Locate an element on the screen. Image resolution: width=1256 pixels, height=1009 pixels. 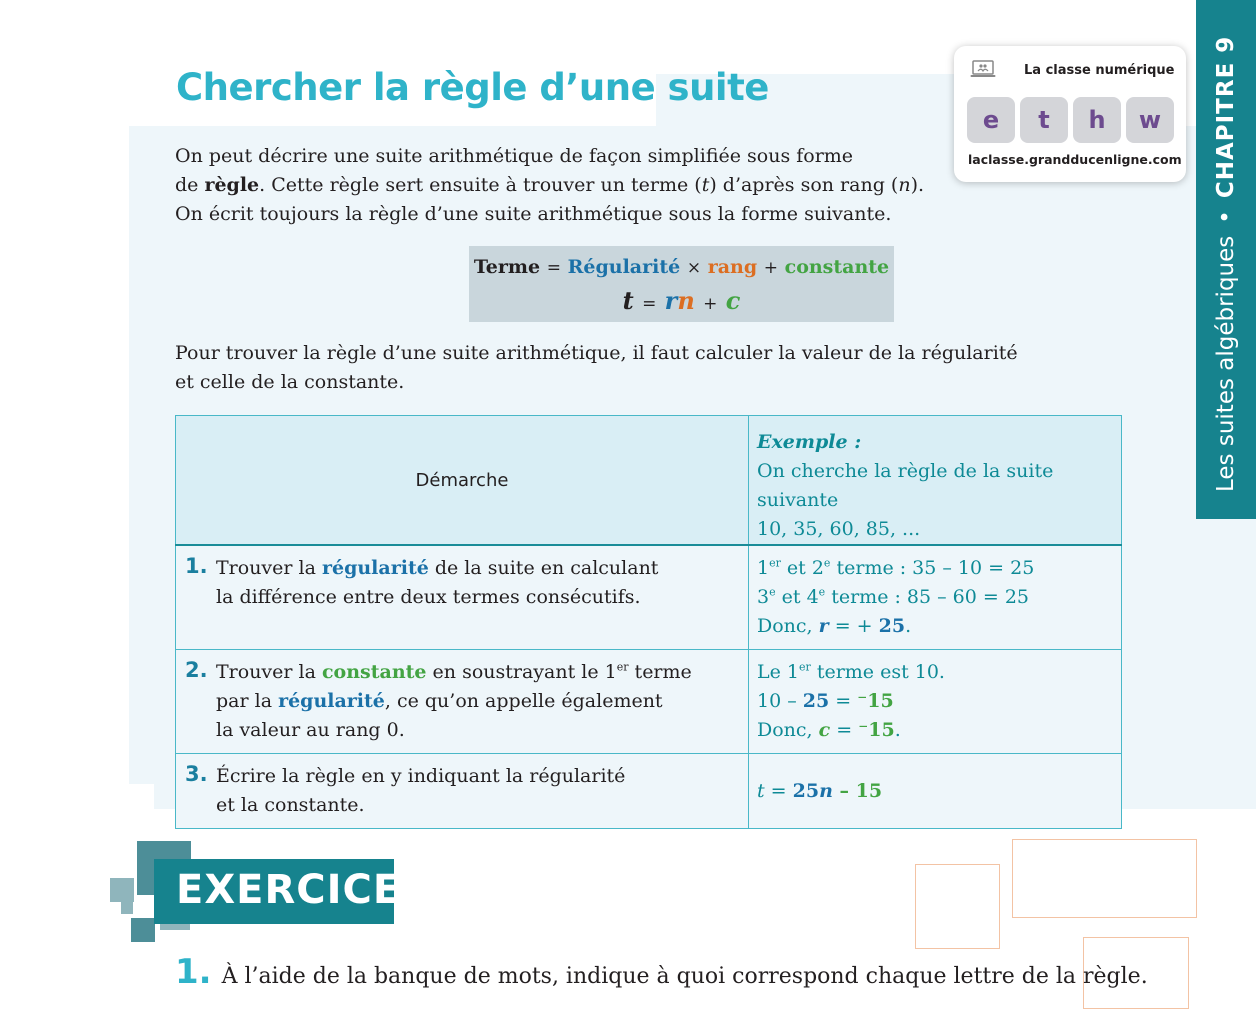
intro-text: ) d’après son rang ( is located at coordinates (804, 185).